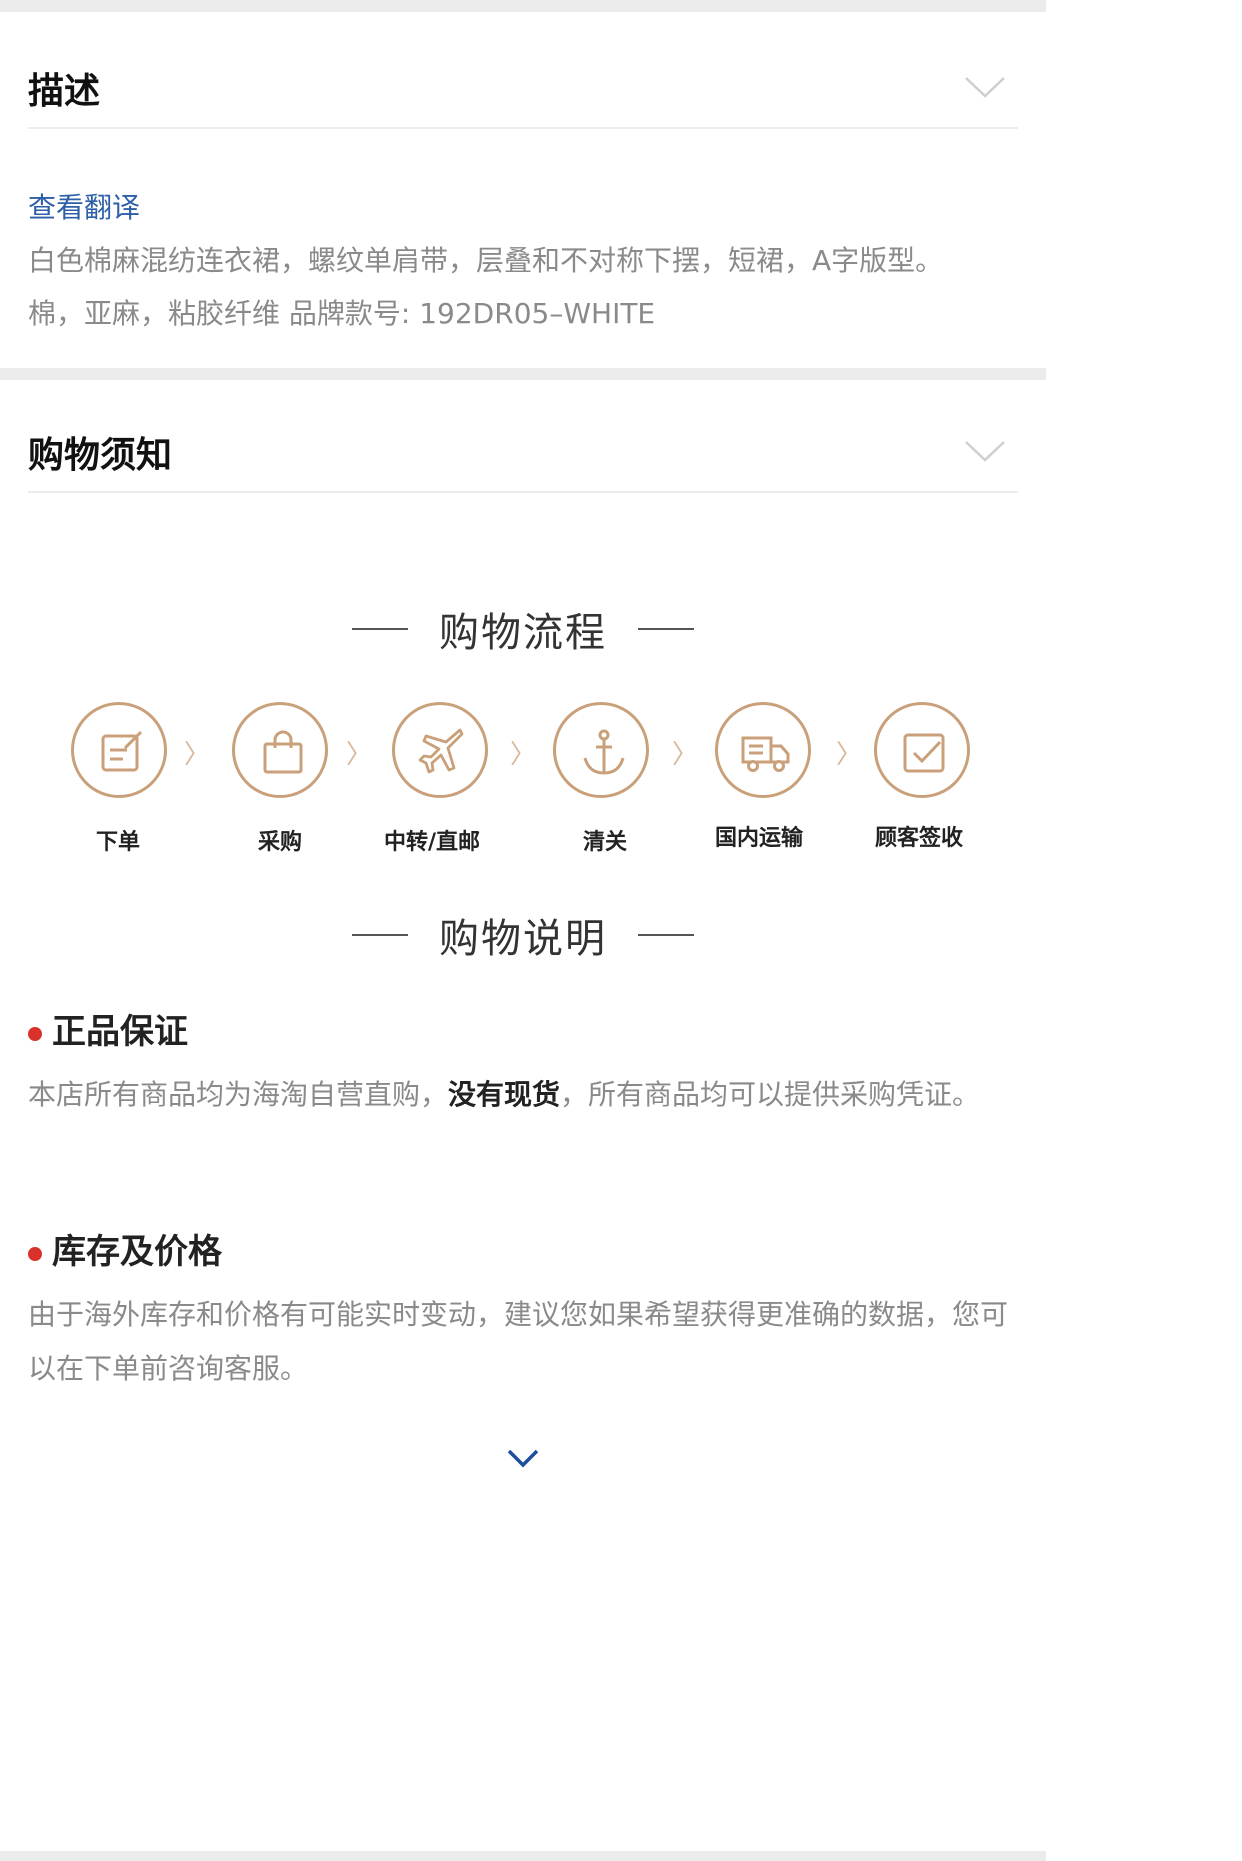  What do you see at coordinates (759, 838) in the screenshot?
I see `step-label-domestic-shipping: 国内运输` at bounding box center [759, 838].